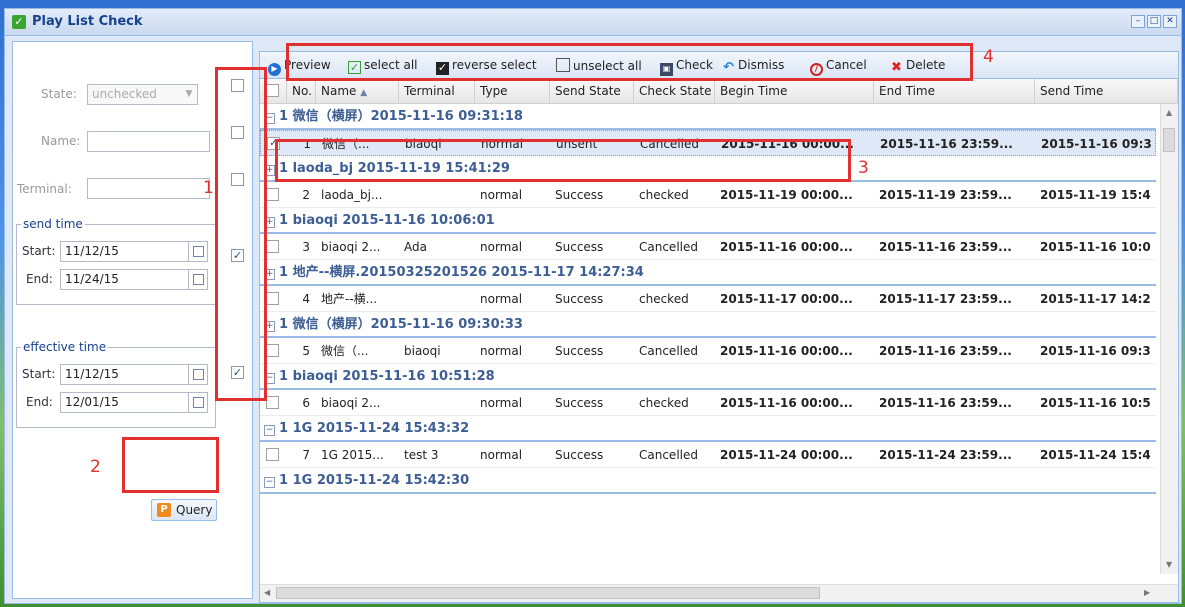 This screenshot has width=1185, height=607. What do you see at coordinates (164, 510) in the screenshot?
I see `query-icon: P` at bounding box center [164, 510].